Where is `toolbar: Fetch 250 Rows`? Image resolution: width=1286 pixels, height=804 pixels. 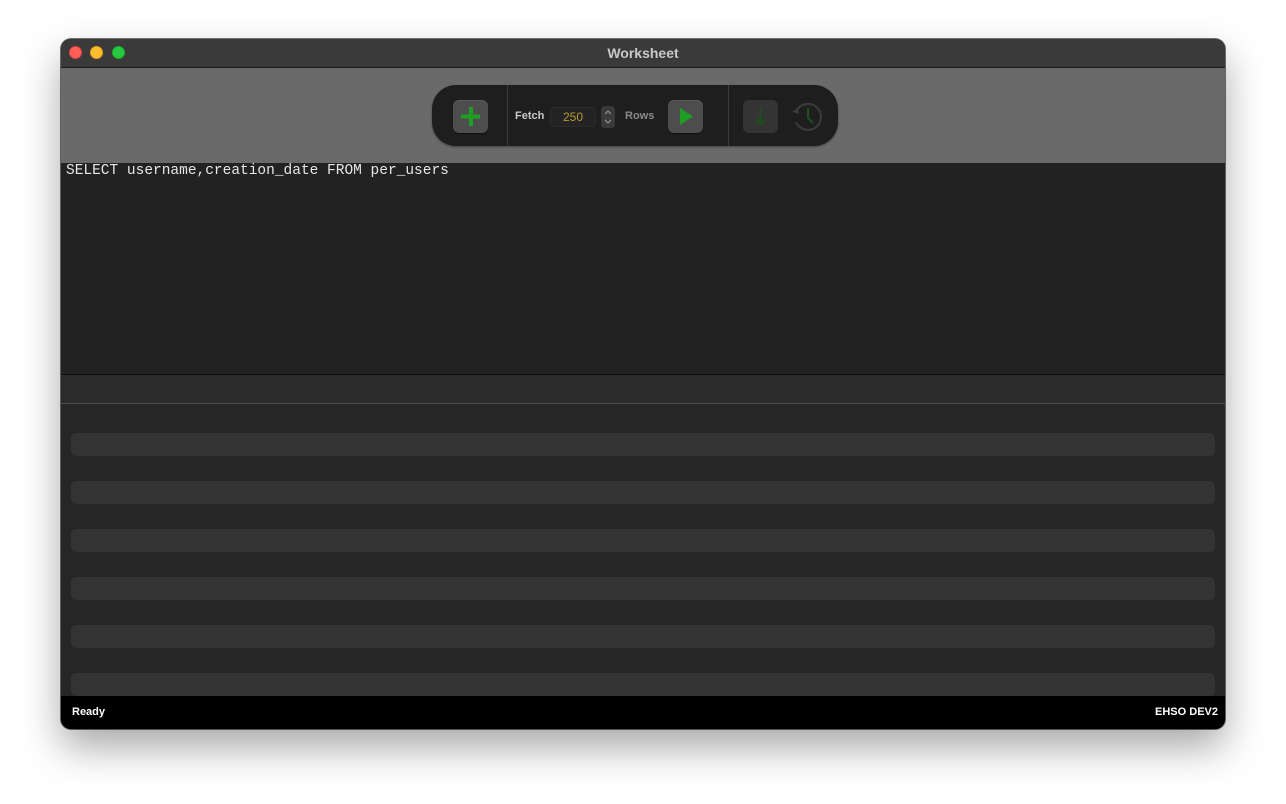 toolbar: Fetch 250 Rows is located at coordinates (635, 115).